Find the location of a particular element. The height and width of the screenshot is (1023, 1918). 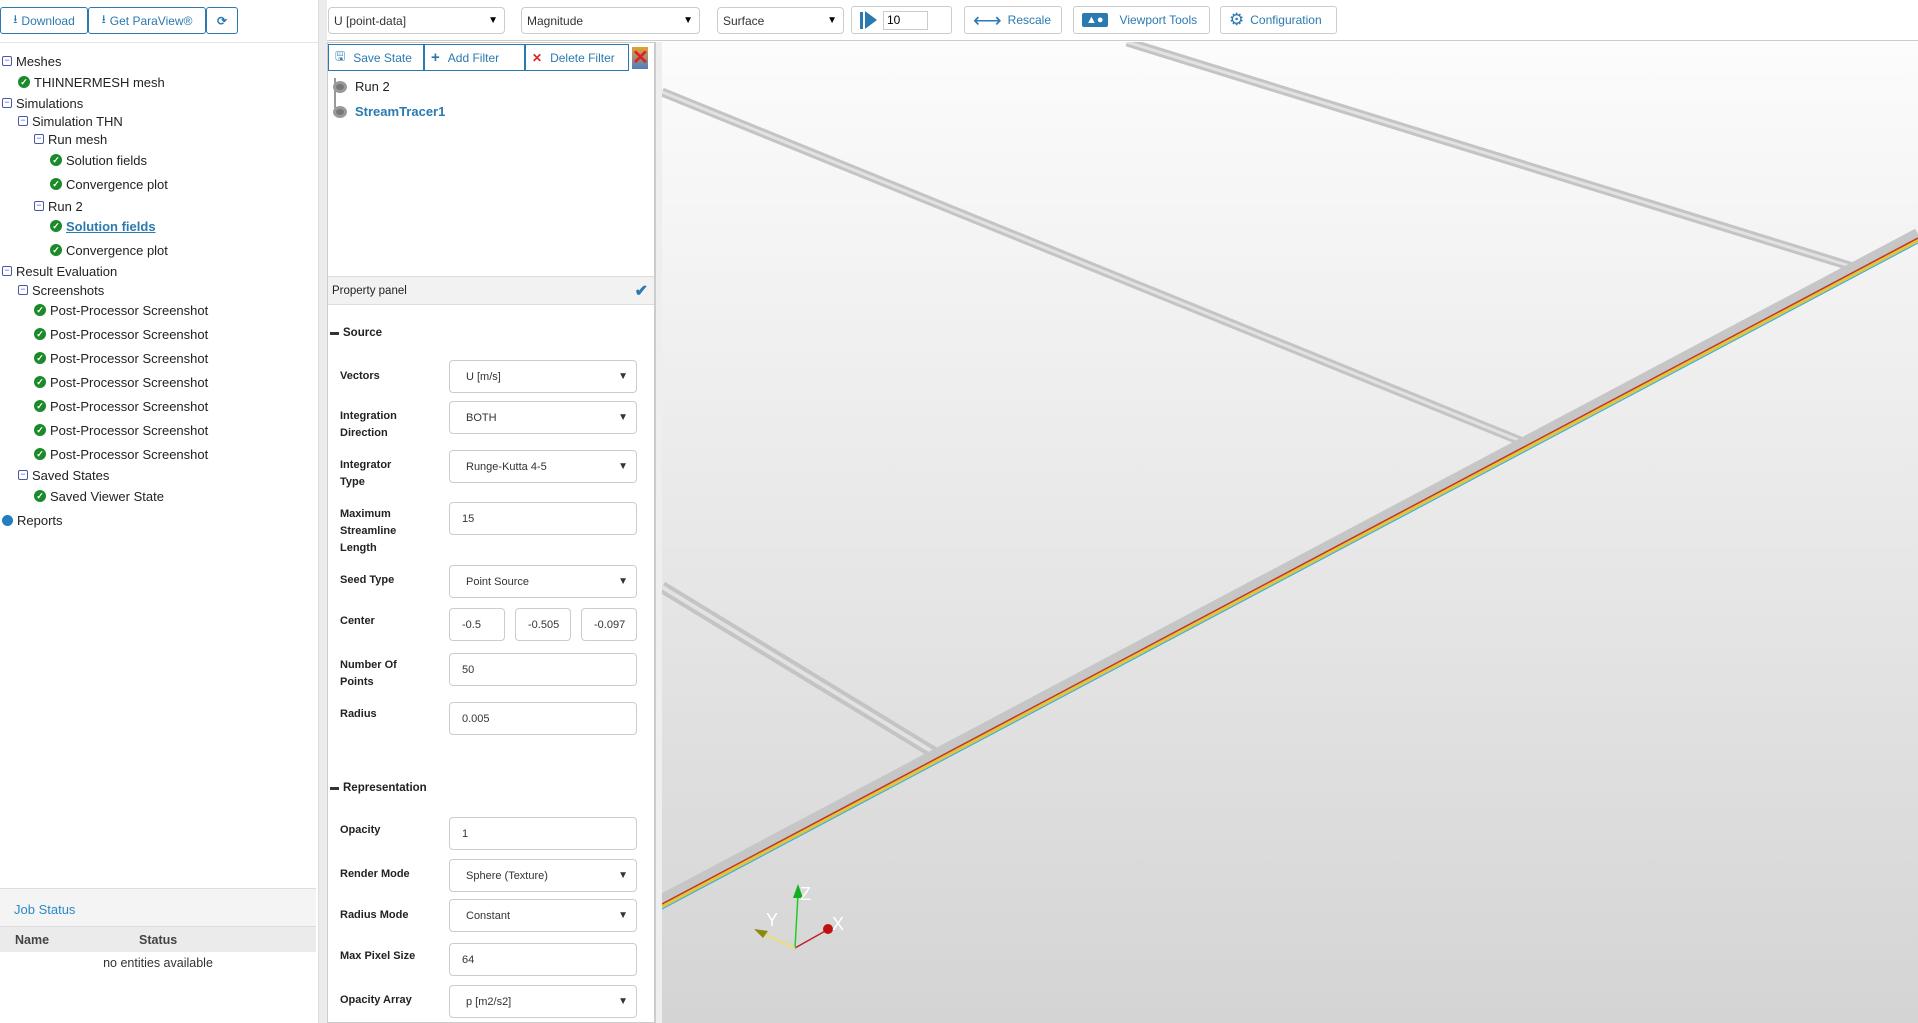

configuration-button: ⚙ Configuration is located at coordinates (1278, 20).